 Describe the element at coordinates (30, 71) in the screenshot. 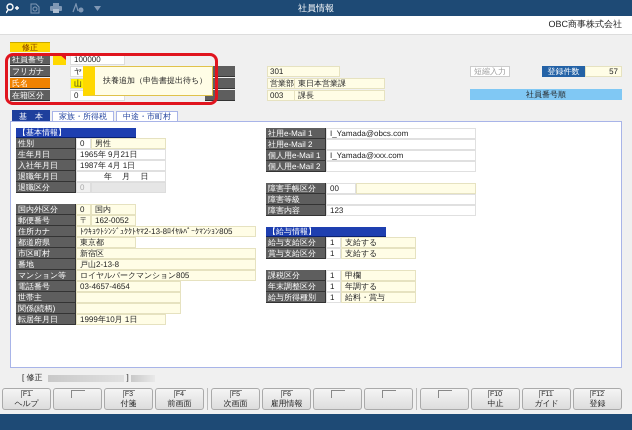

I see `field-label: フリガナ` at that location.